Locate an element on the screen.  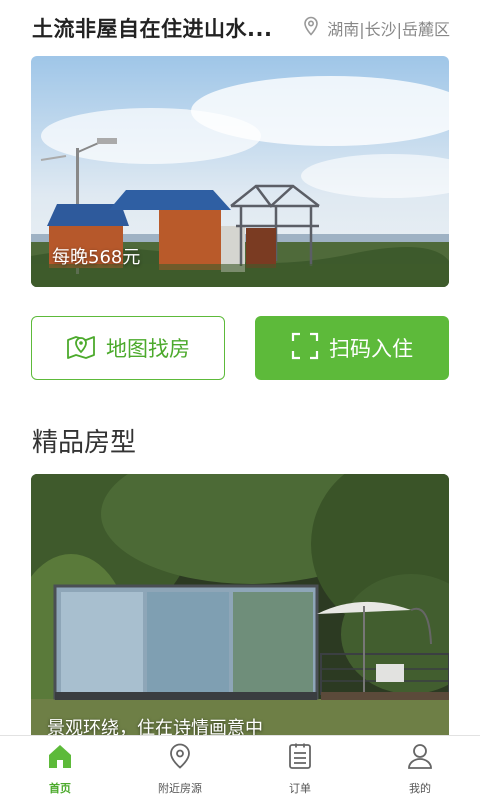
location-selector: 湖南|长沙|岳麓区 is located at coordinates (376, 28).